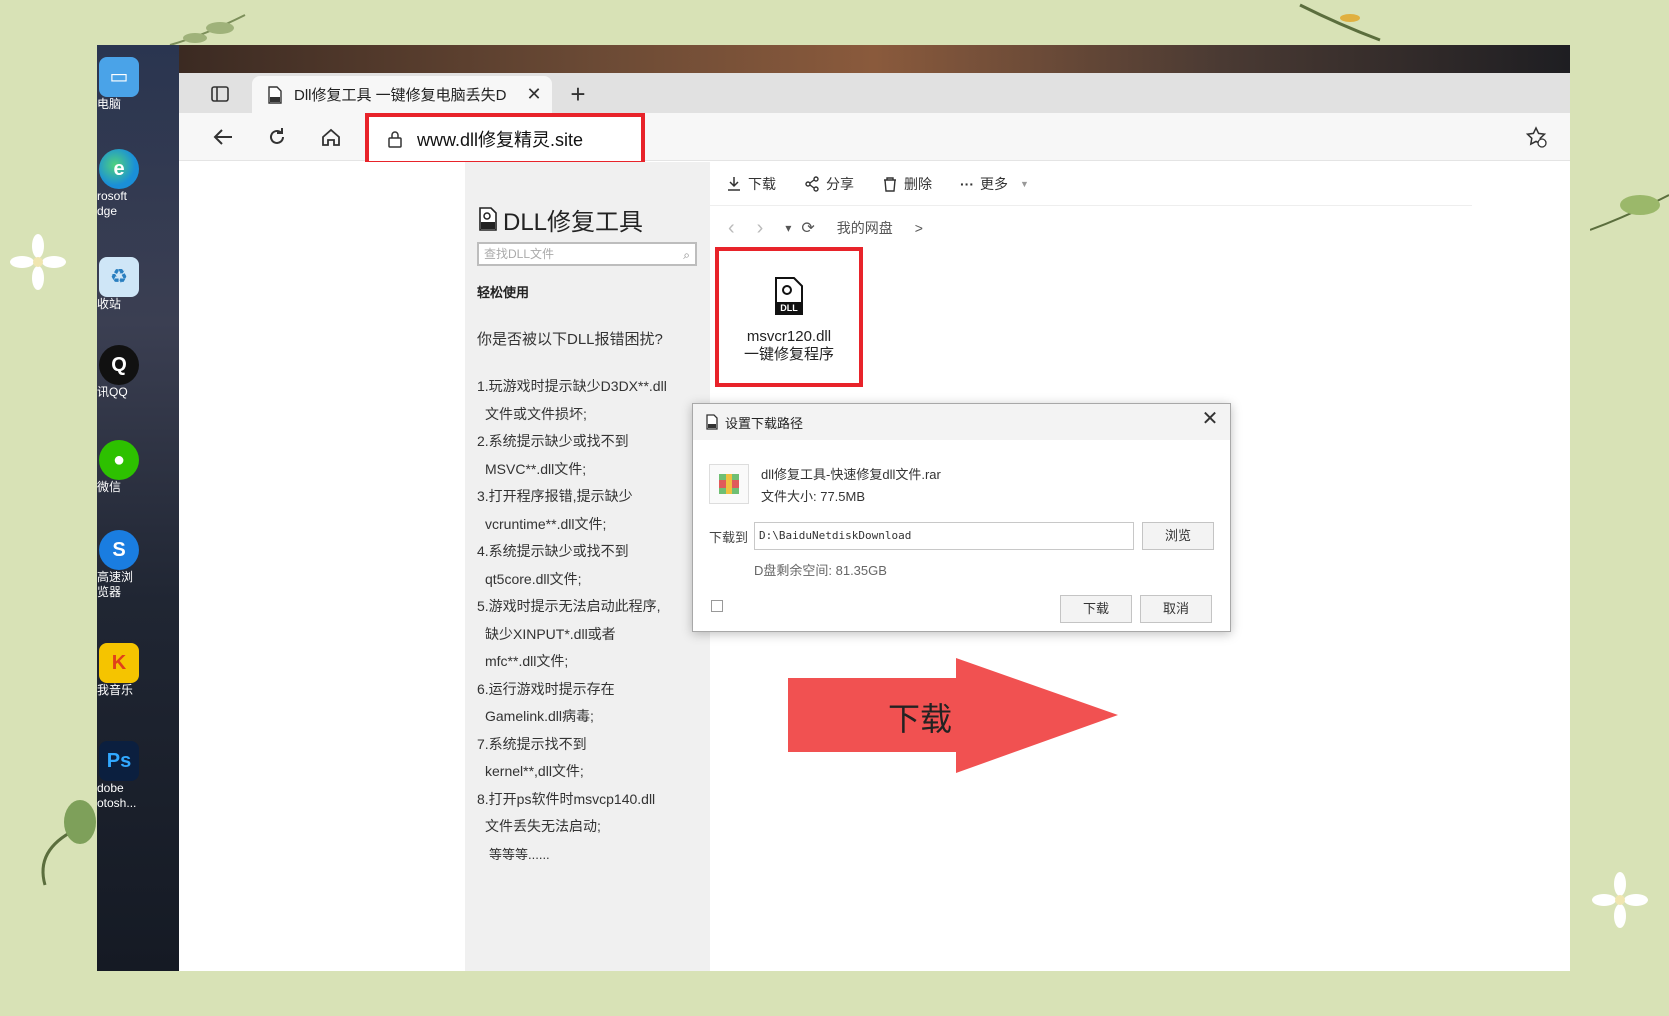 The width and height of the screenshot is (1669, 1016). I want to click on breadcrumb-location: 我的网盘, so click(865, 228).